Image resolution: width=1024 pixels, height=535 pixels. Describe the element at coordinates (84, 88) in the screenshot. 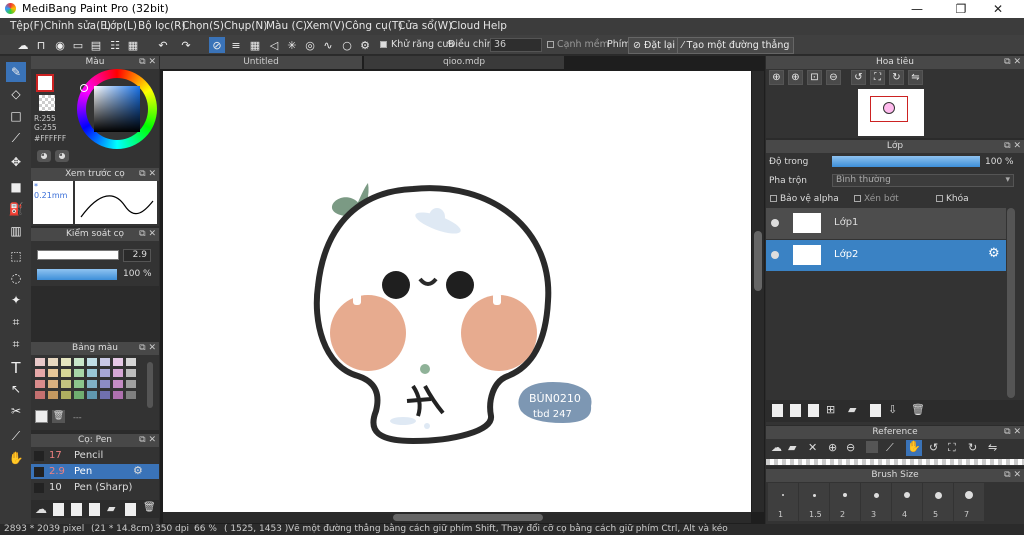

I see `hue-marker-icon` at that location.